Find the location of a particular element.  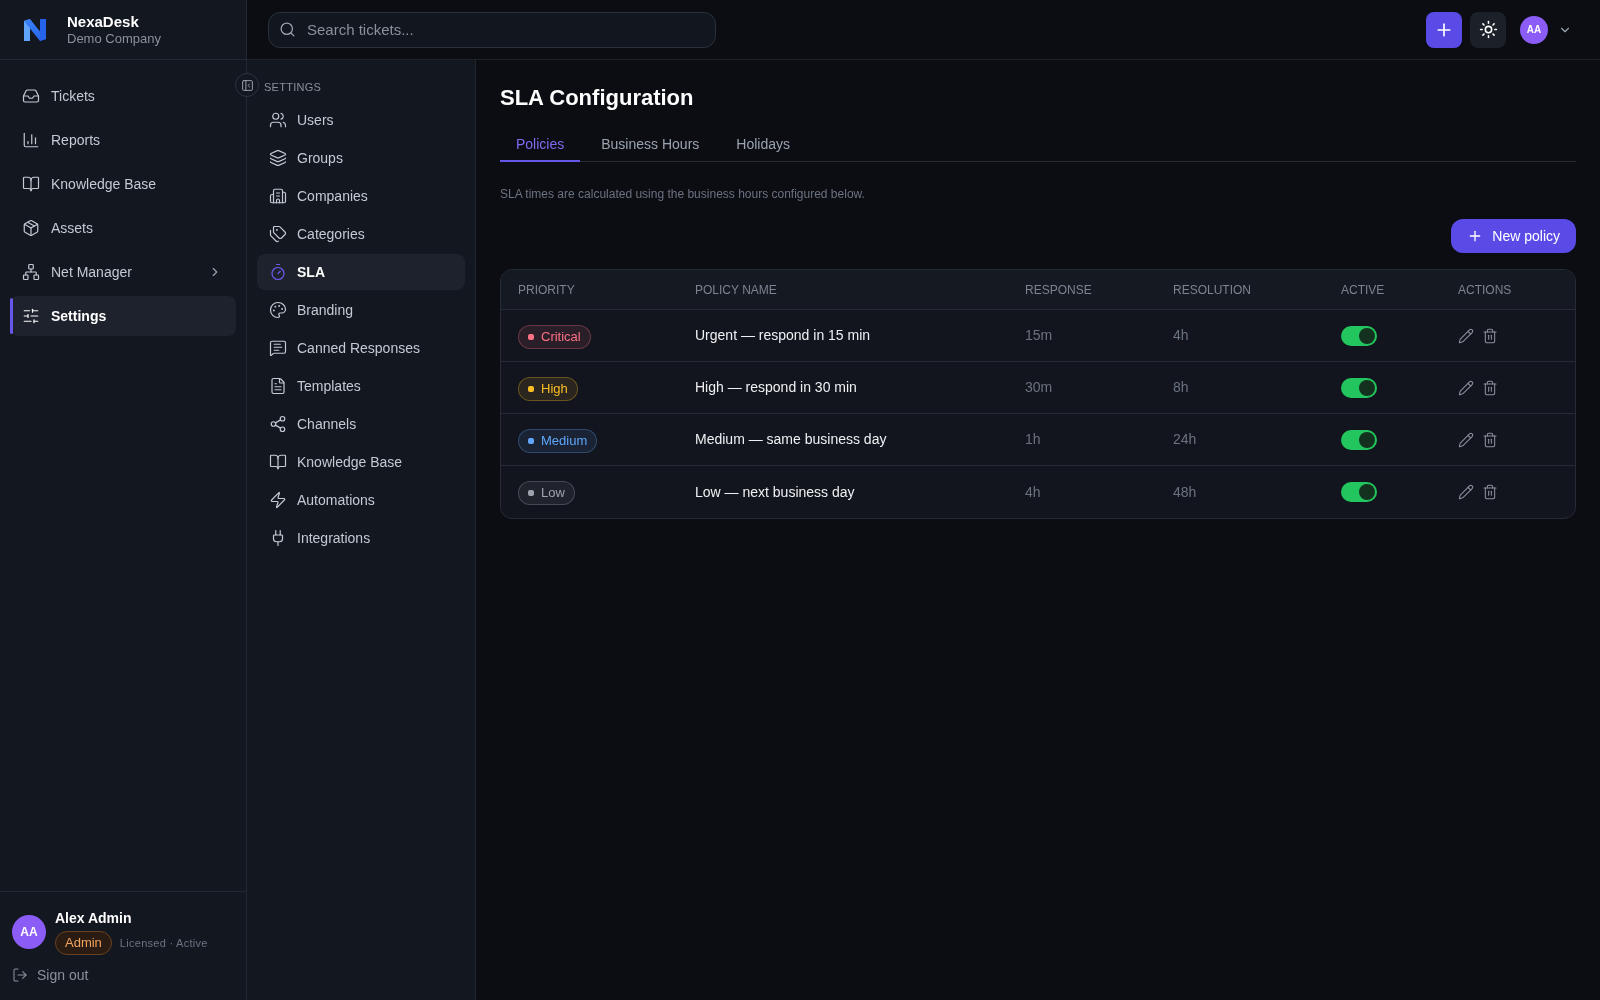

sidebar-item: Assets is located at coordinates (123, 228).